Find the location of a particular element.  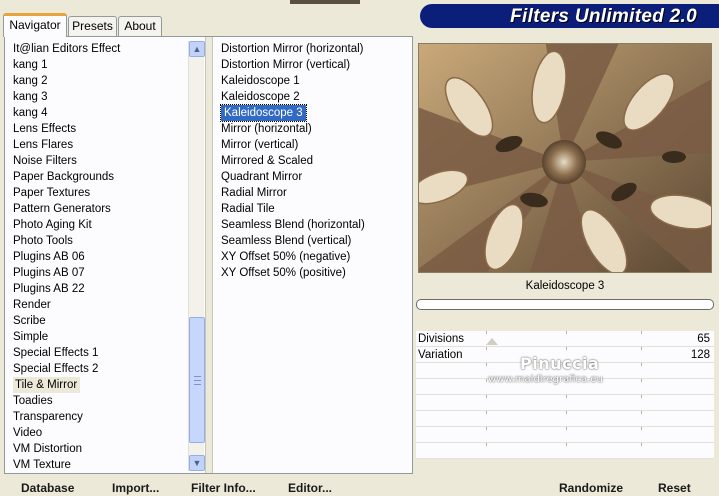

list-item-label: Plugins AB 22 is located at coordinates (49, 289).